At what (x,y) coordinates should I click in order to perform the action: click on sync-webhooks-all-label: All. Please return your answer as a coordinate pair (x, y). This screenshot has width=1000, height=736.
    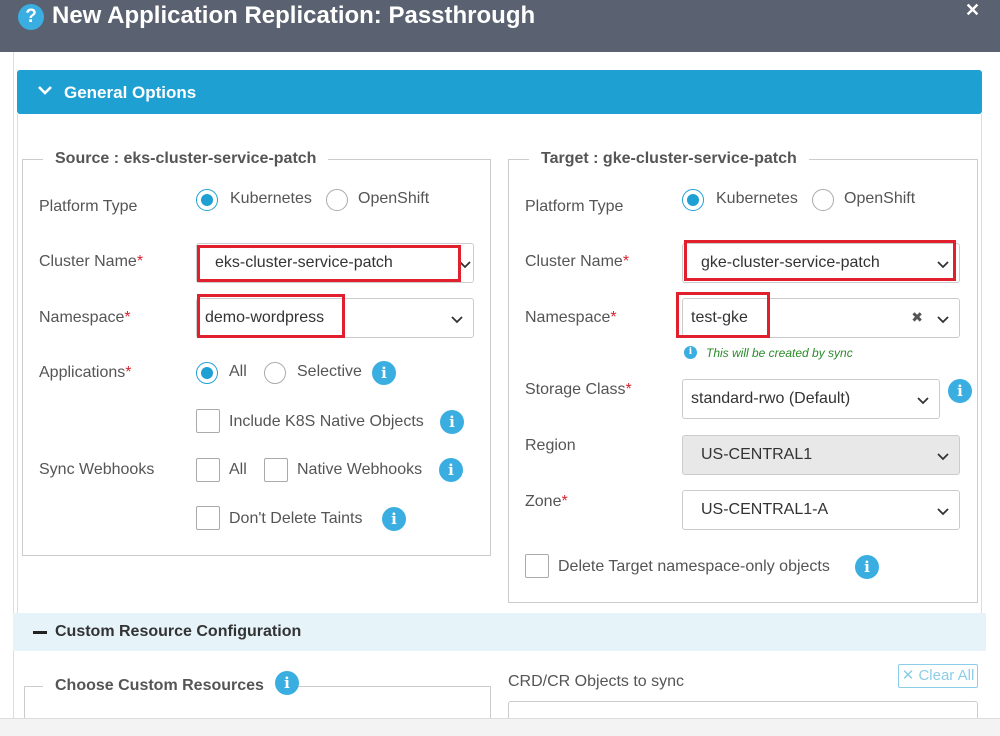
    Looking at the image, I should click on (238, 469).